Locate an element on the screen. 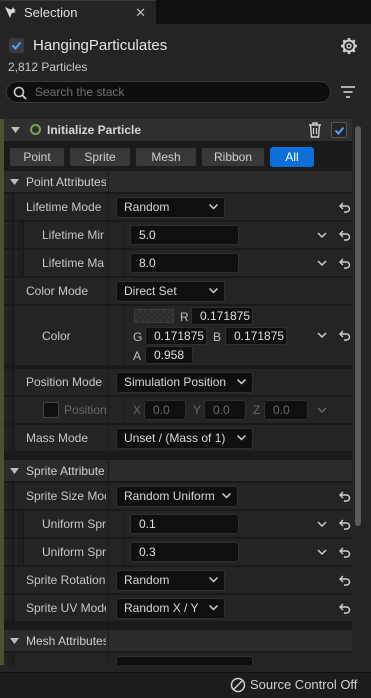 The image size is (371, 698). position-z-input: 0.0 is located at coordinates (286, 410).